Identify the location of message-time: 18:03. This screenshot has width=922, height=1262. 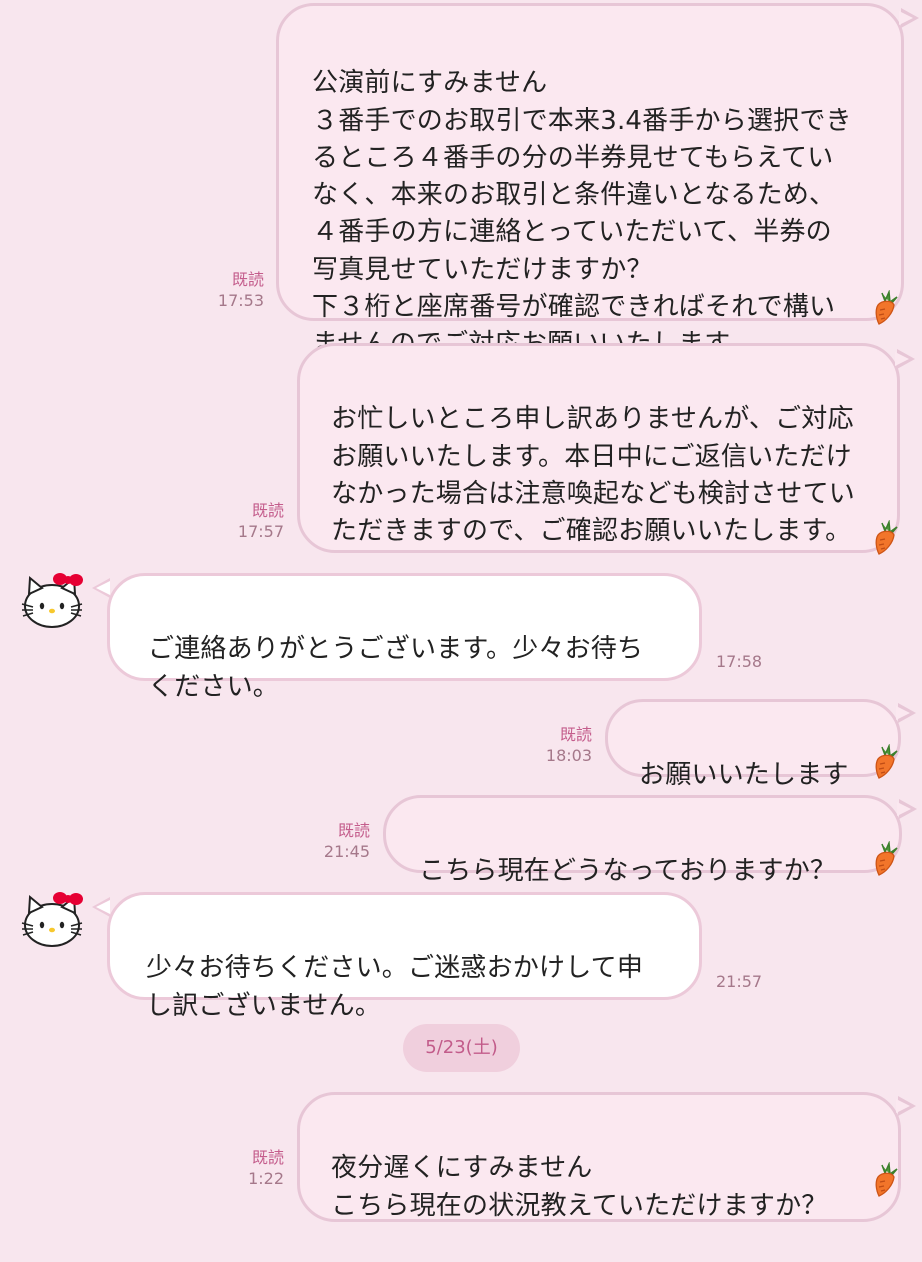
(568, 755).